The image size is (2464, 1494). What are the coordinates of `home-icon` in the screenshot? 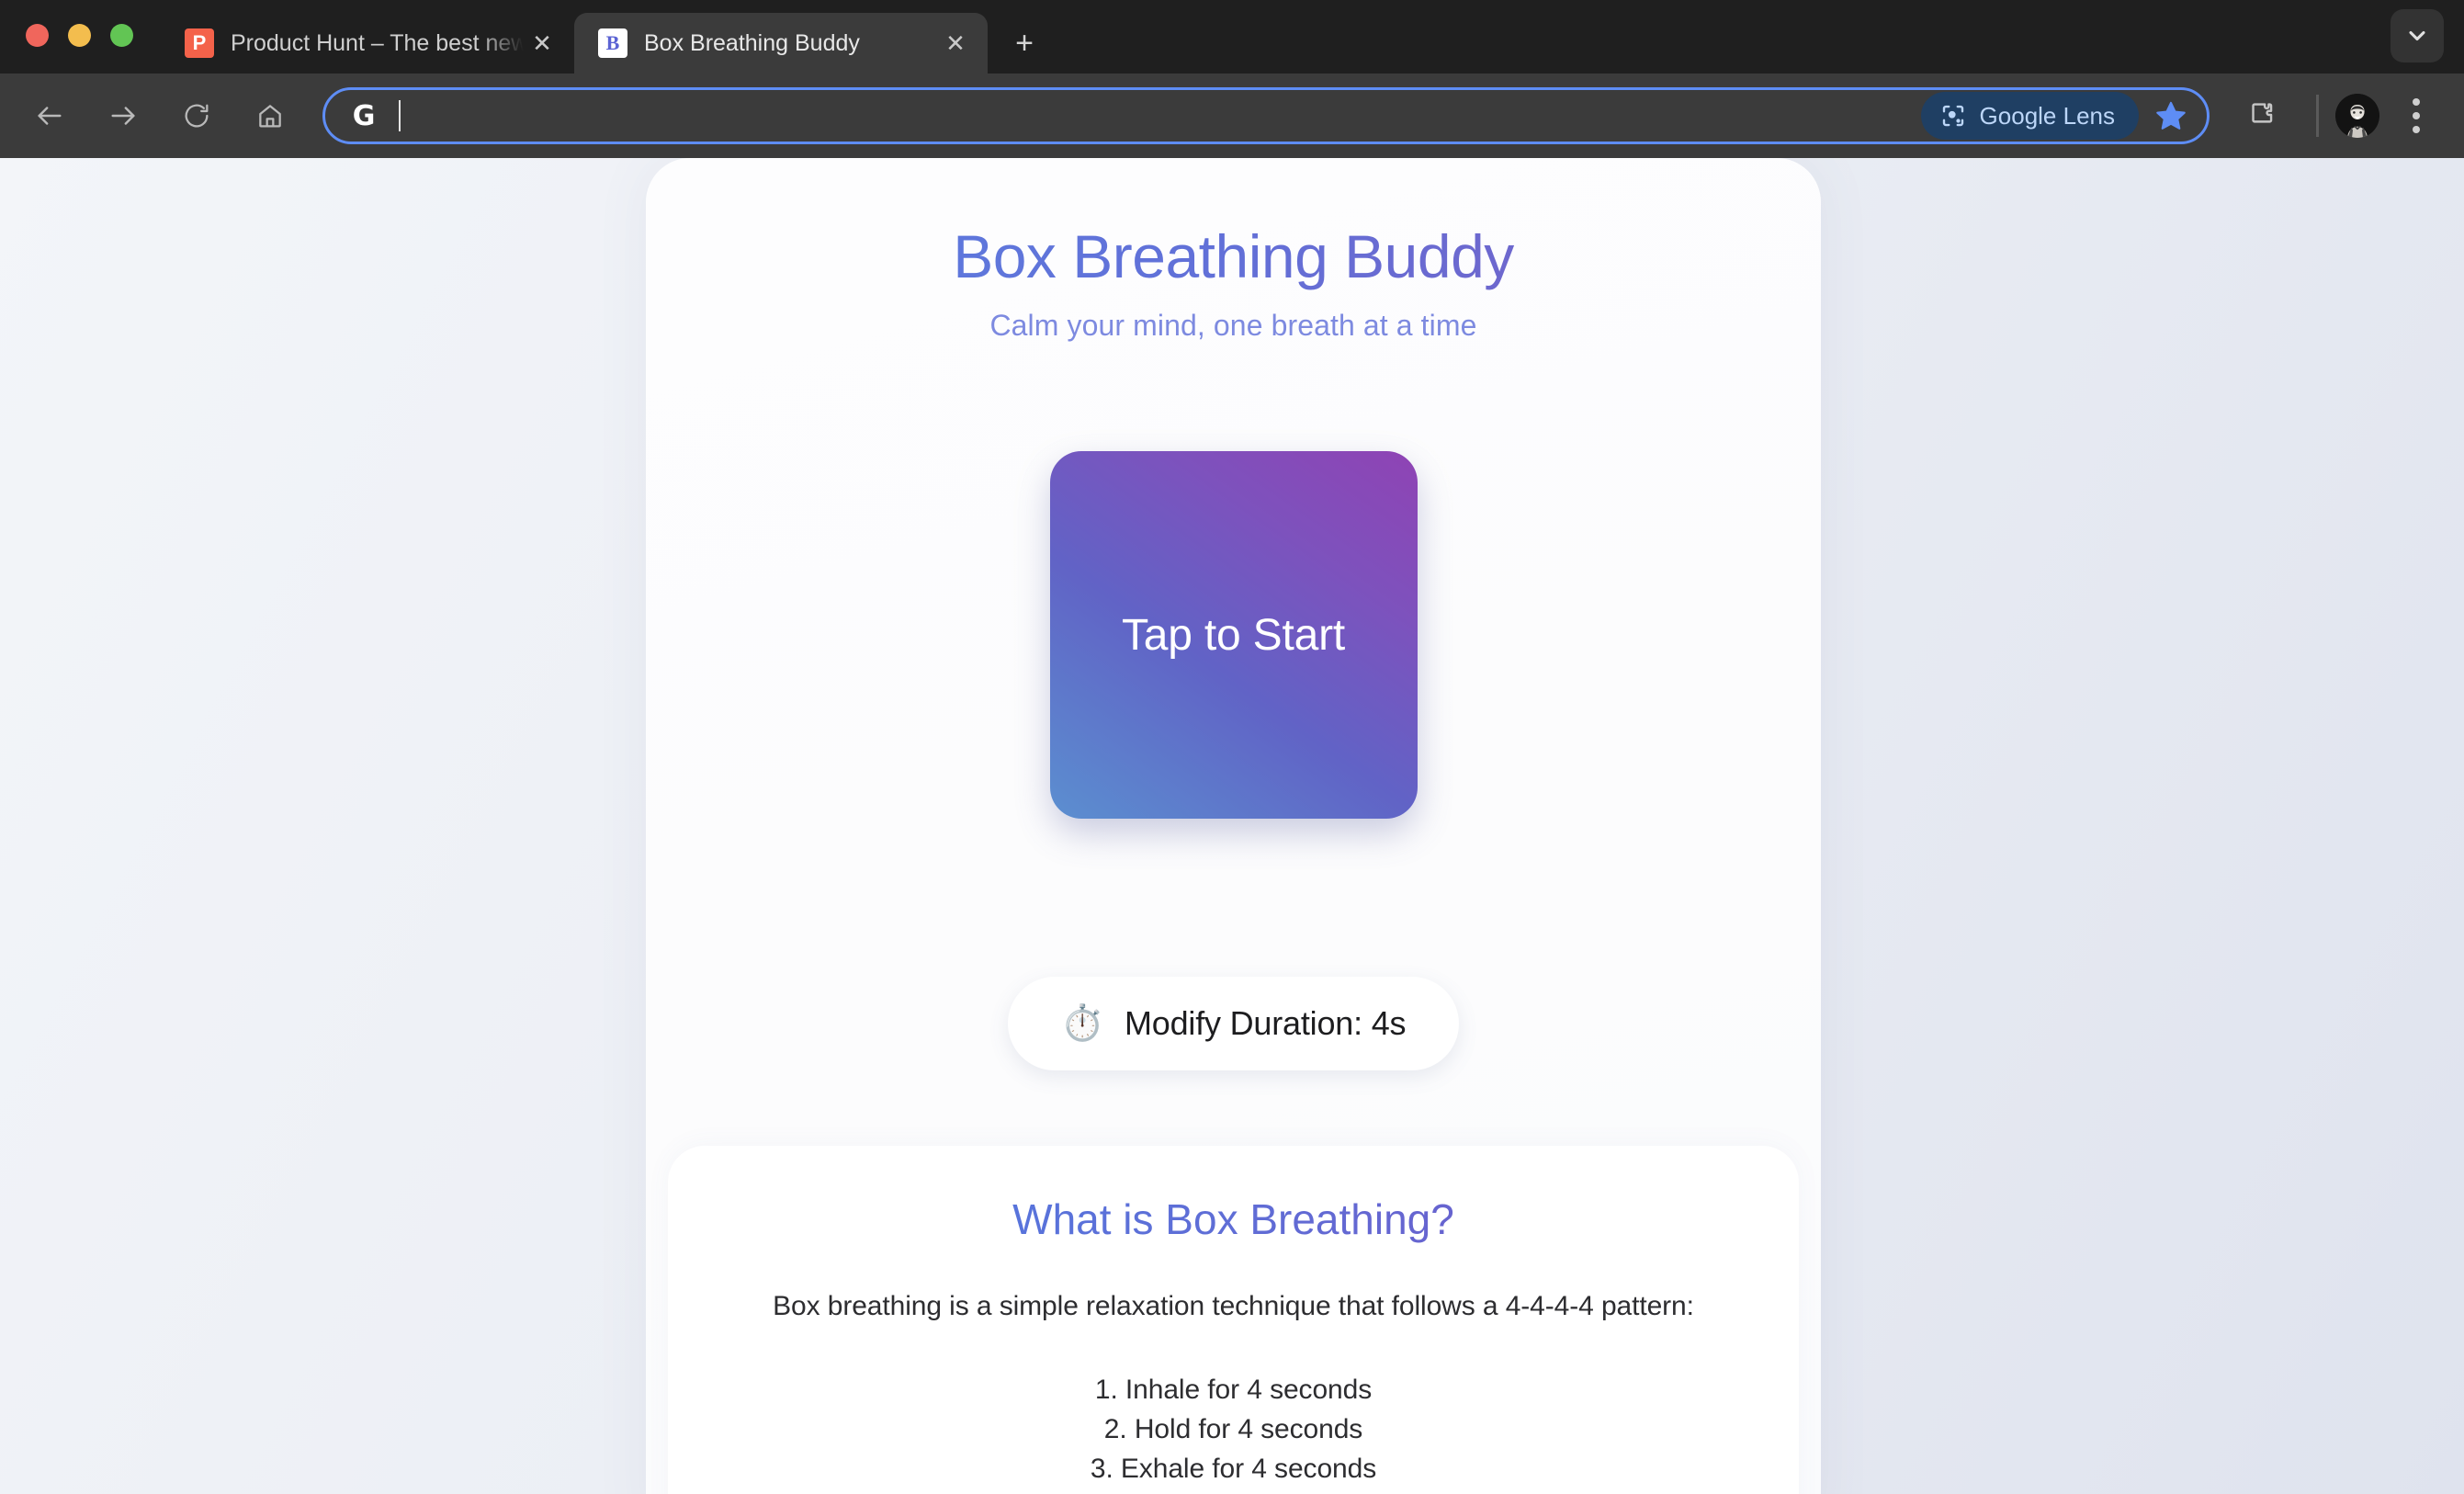 It's located at (270, 116).